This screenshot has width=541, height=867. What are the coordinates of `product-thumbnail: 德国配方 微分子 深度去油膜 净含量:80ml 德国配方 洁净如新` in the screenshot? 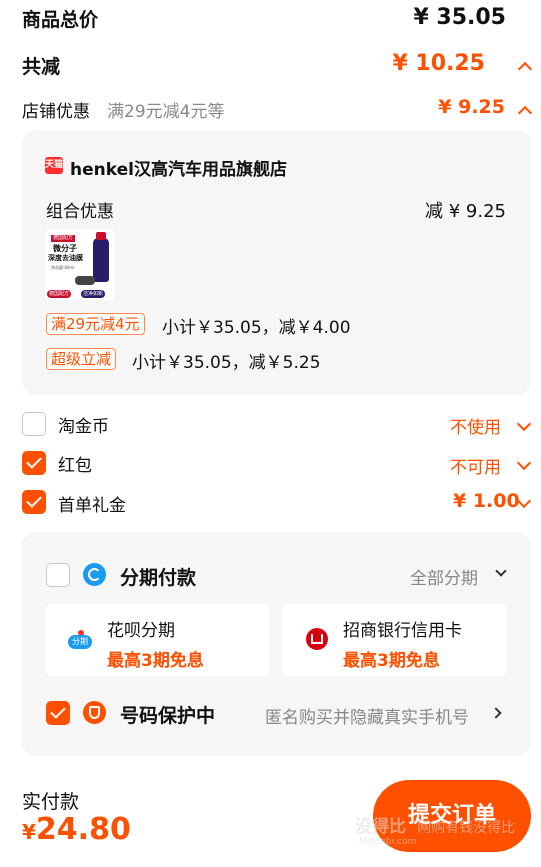 It's located at (80, 265).